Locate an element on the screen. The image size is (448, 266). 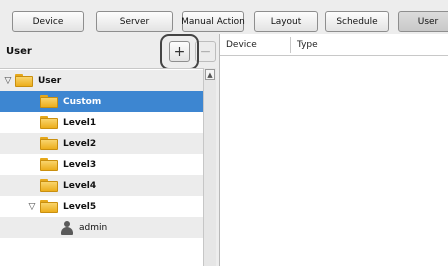
tree-item-label: Level3 is located at coordinates (80, 164).